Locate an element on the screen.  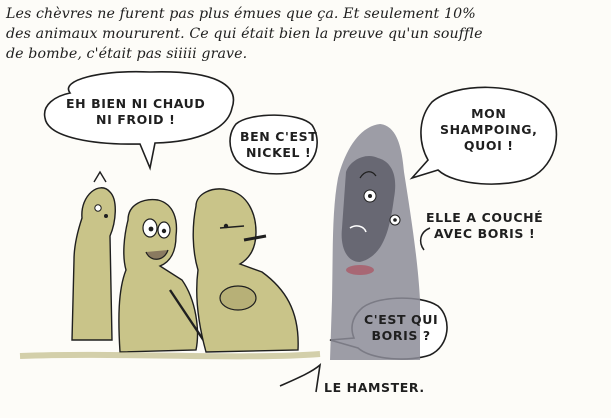
ground-line is located at coordinates (170, 355).